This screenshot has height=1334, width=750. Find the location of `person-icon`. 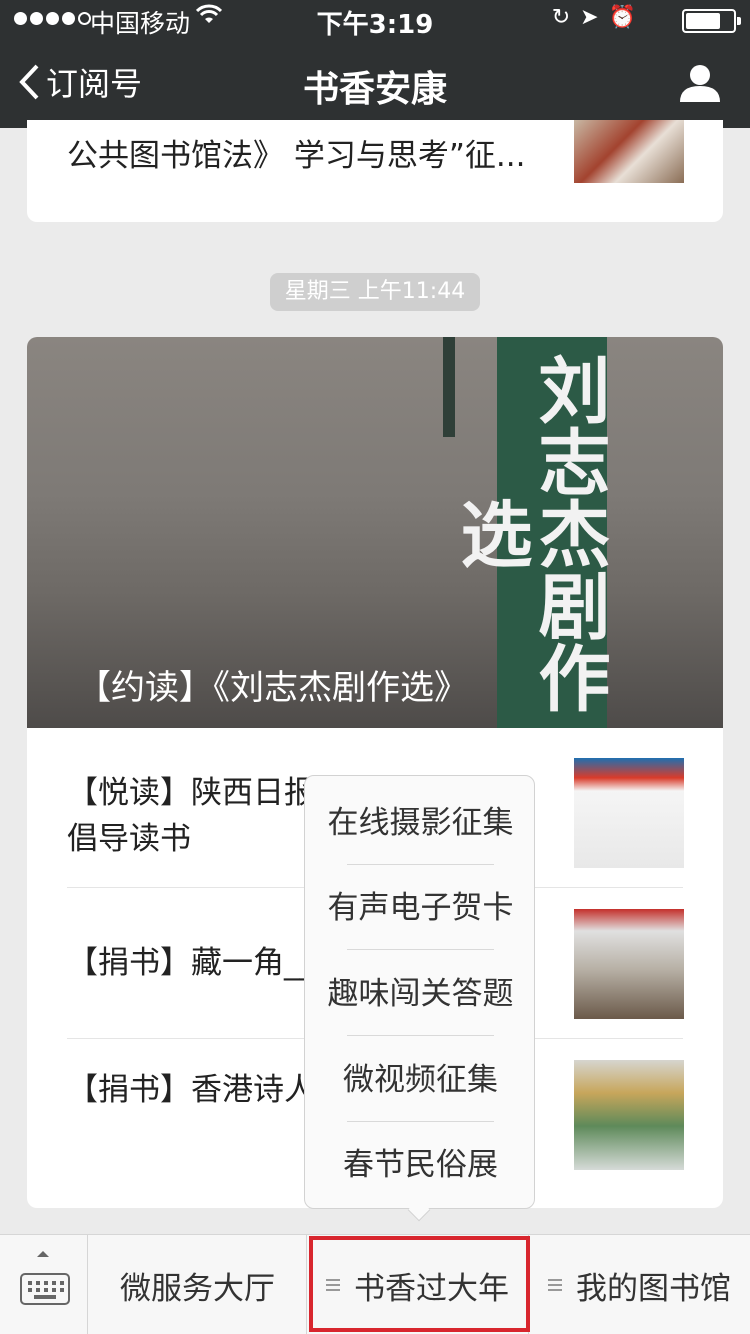

person-icon is located at coordinates (700, 83).